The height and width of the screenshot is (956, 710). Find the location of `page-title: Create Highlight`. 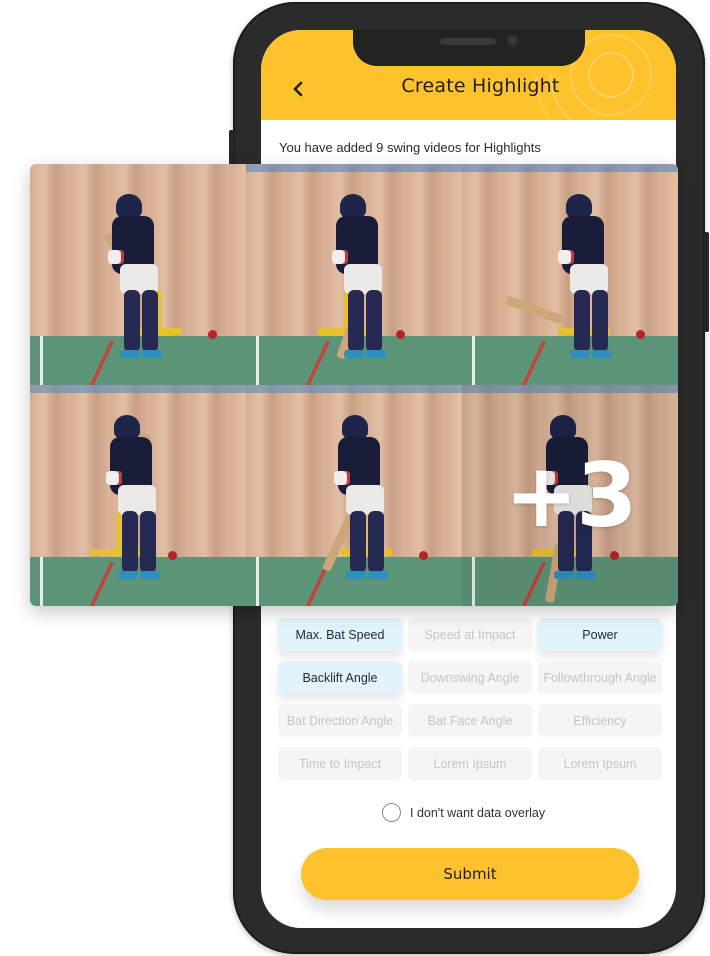

page-title: Create Highlight is located at coordinates (480, 86).